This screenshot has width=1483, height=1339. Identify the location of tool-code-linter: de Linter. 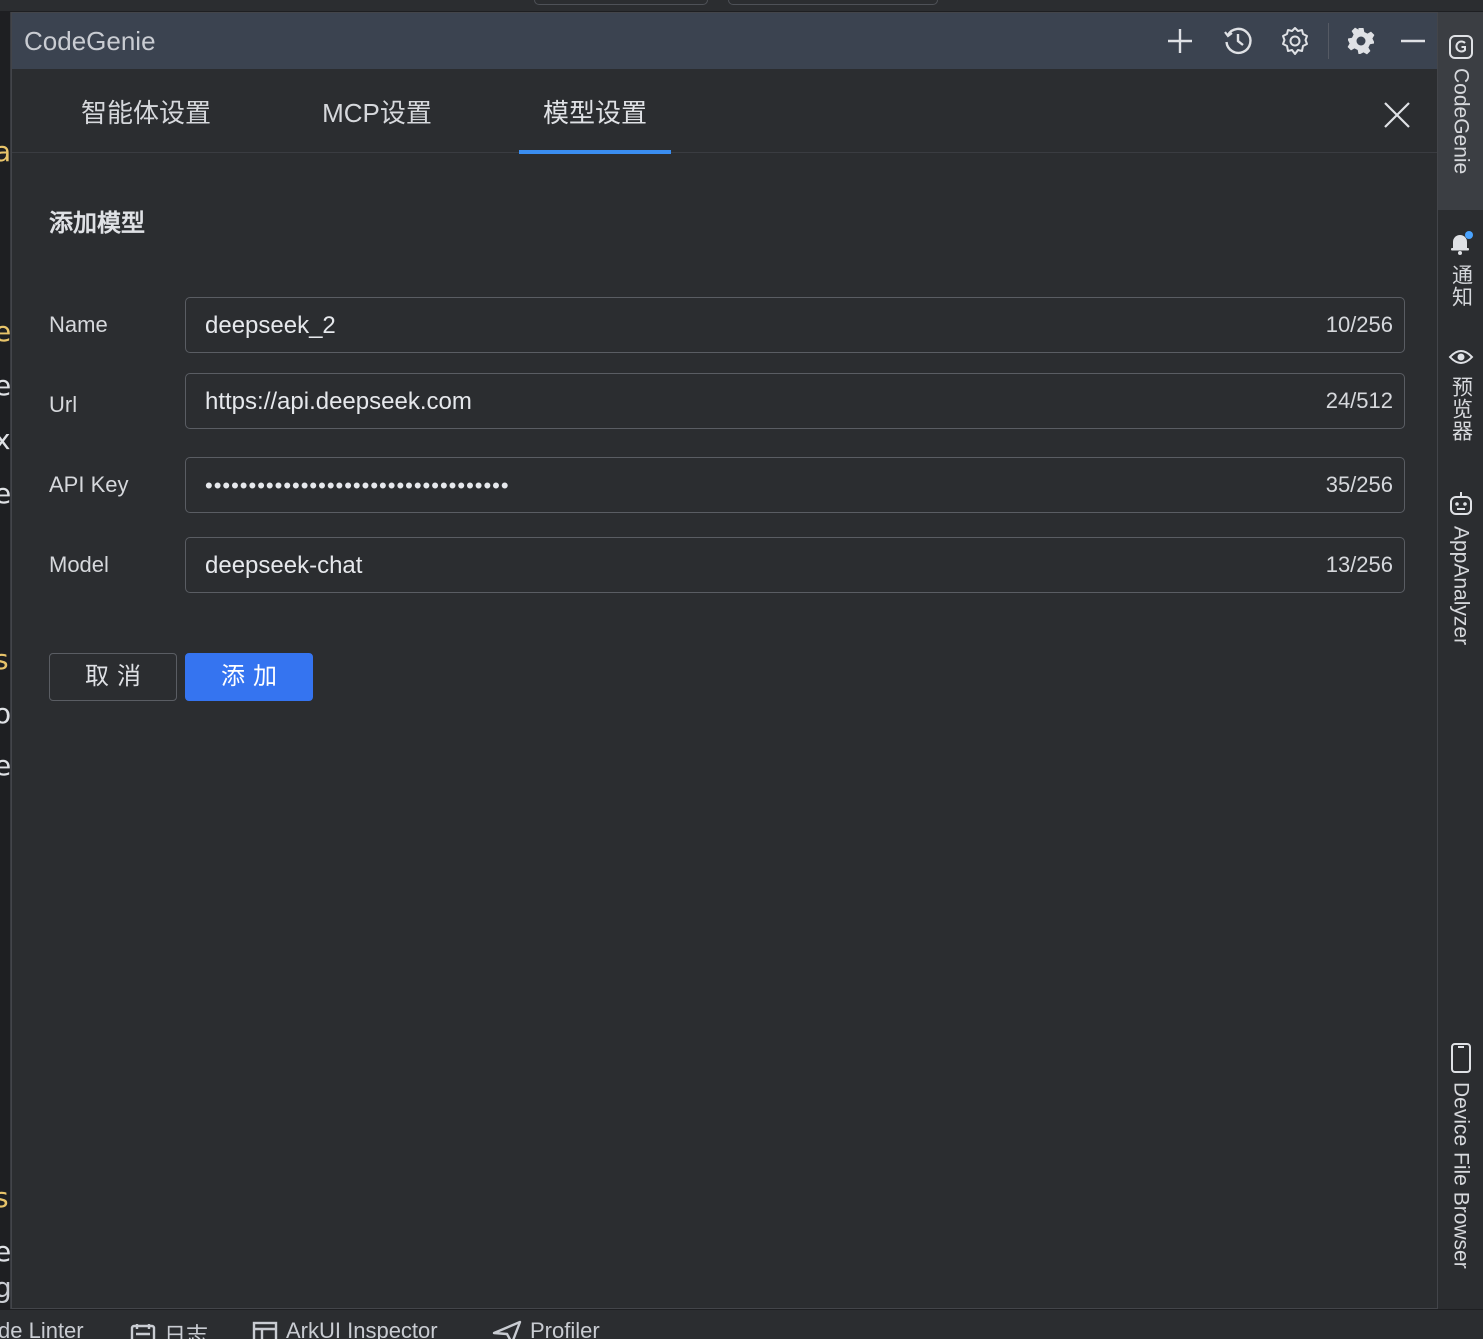
(42, 1328).